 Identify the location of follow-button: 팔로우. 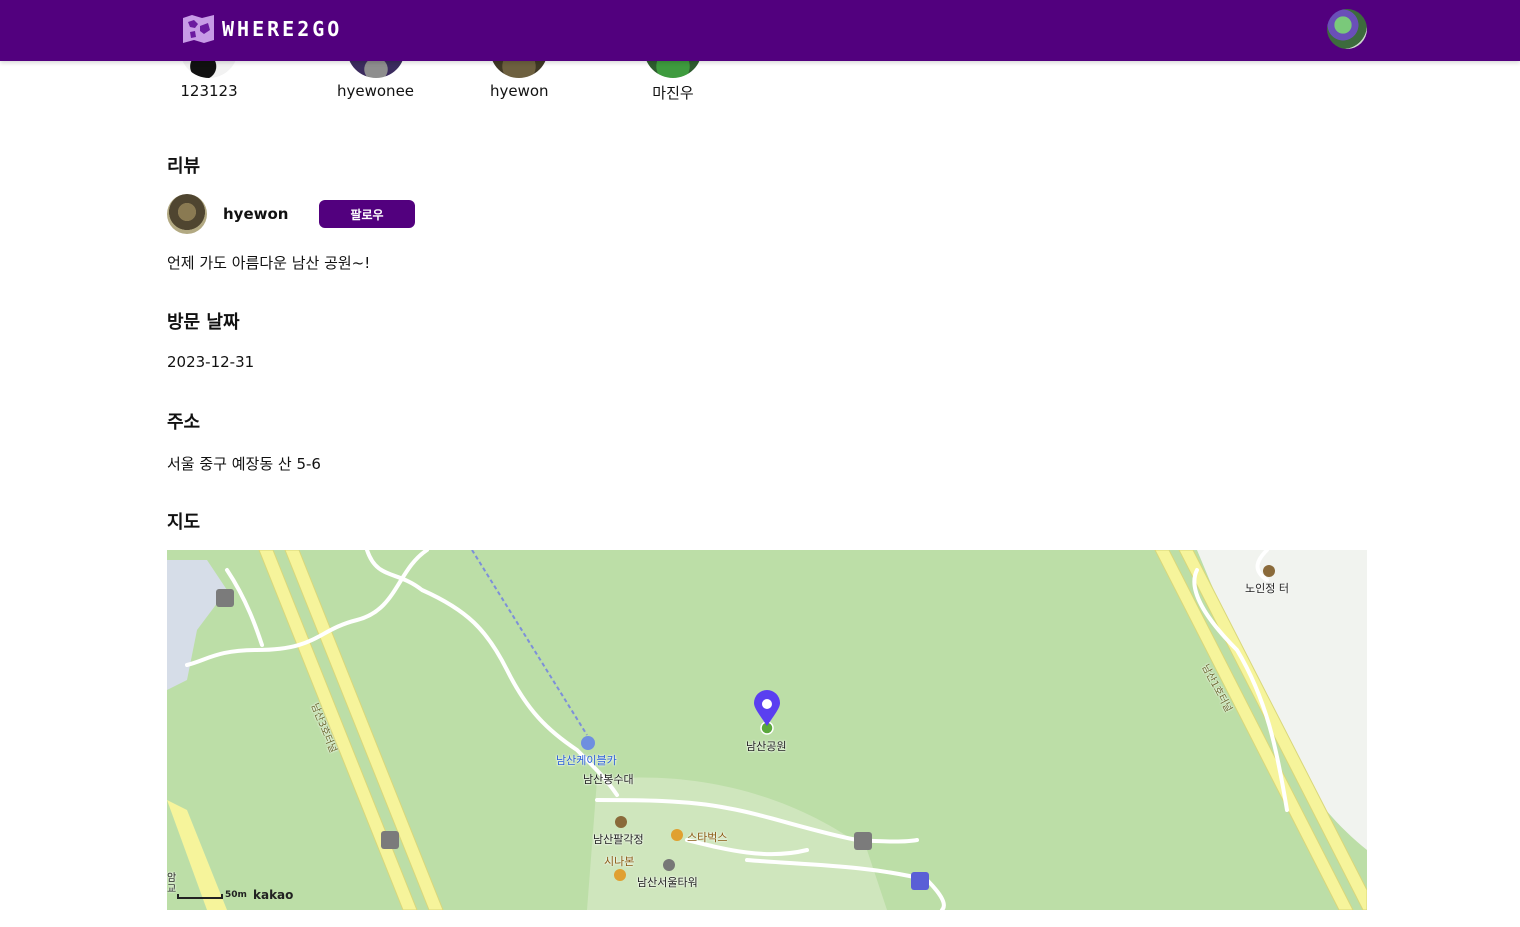
(367, 214).